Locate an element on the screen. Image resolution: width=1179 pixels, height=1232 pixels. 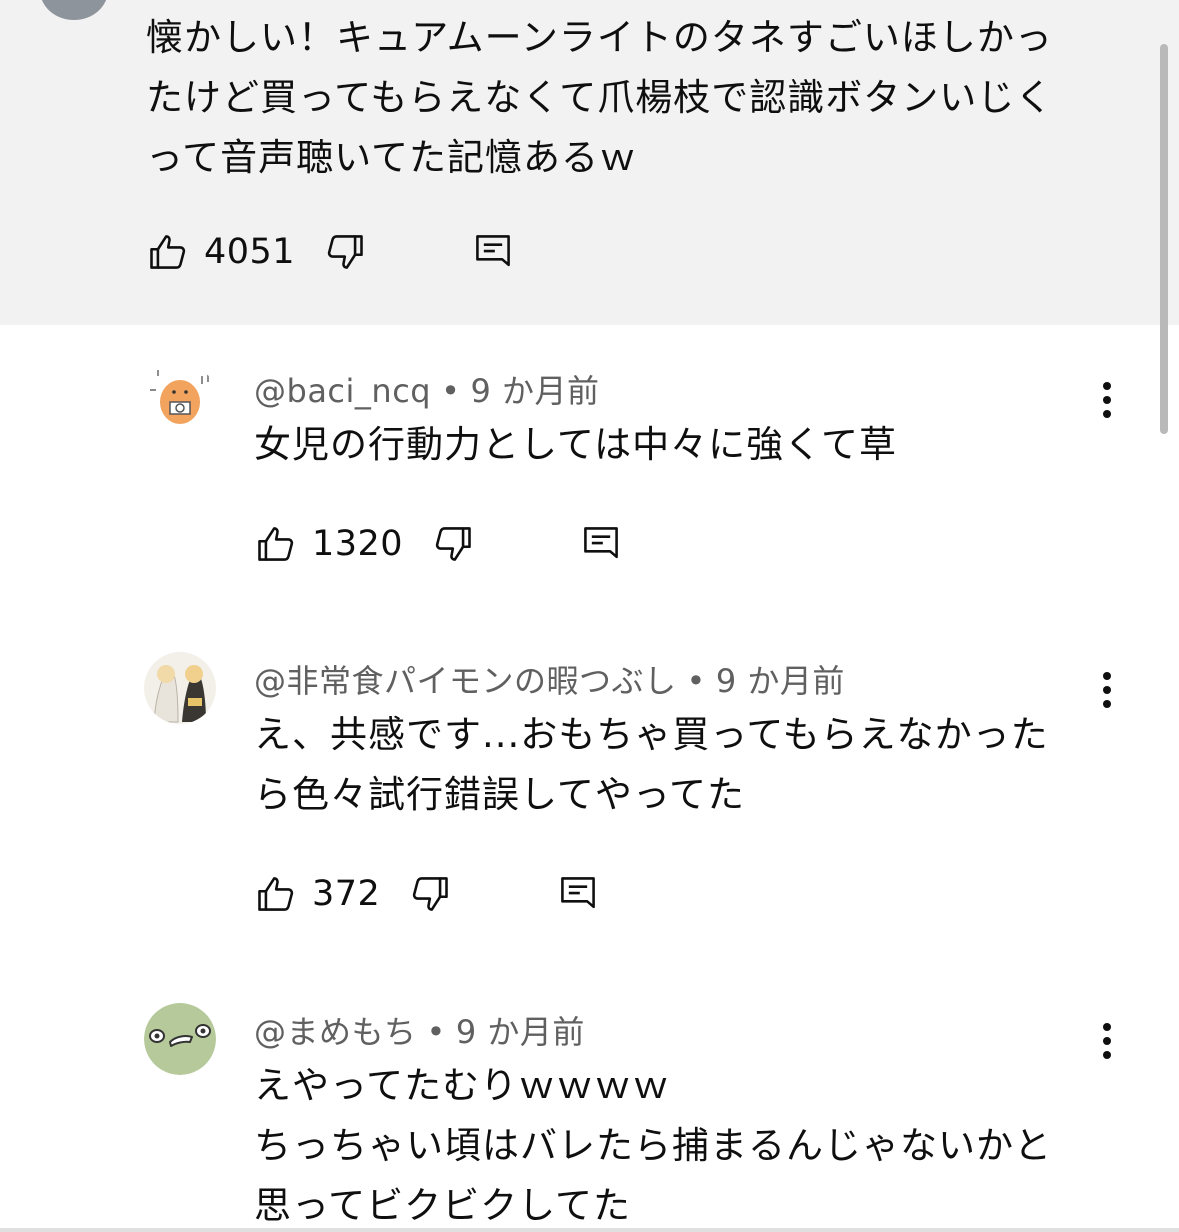
like-count: 372 is located at coordinates (346, 894).